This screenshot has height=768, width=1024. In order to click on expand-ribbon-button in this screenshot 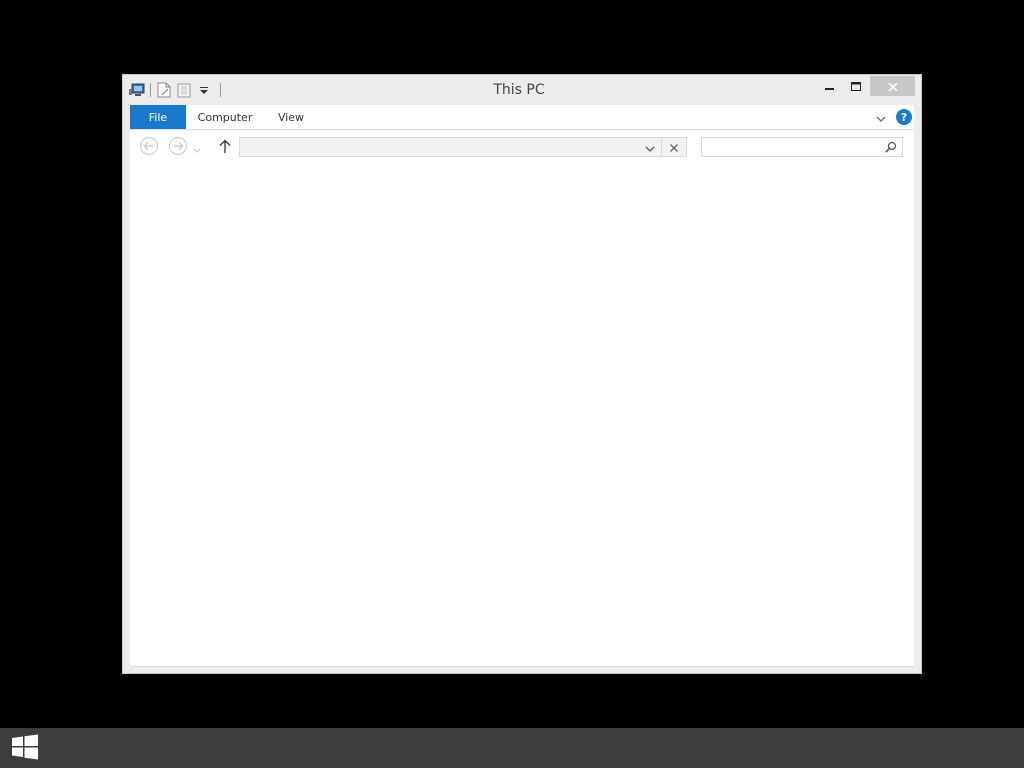, I will do `click(881, 117)`.